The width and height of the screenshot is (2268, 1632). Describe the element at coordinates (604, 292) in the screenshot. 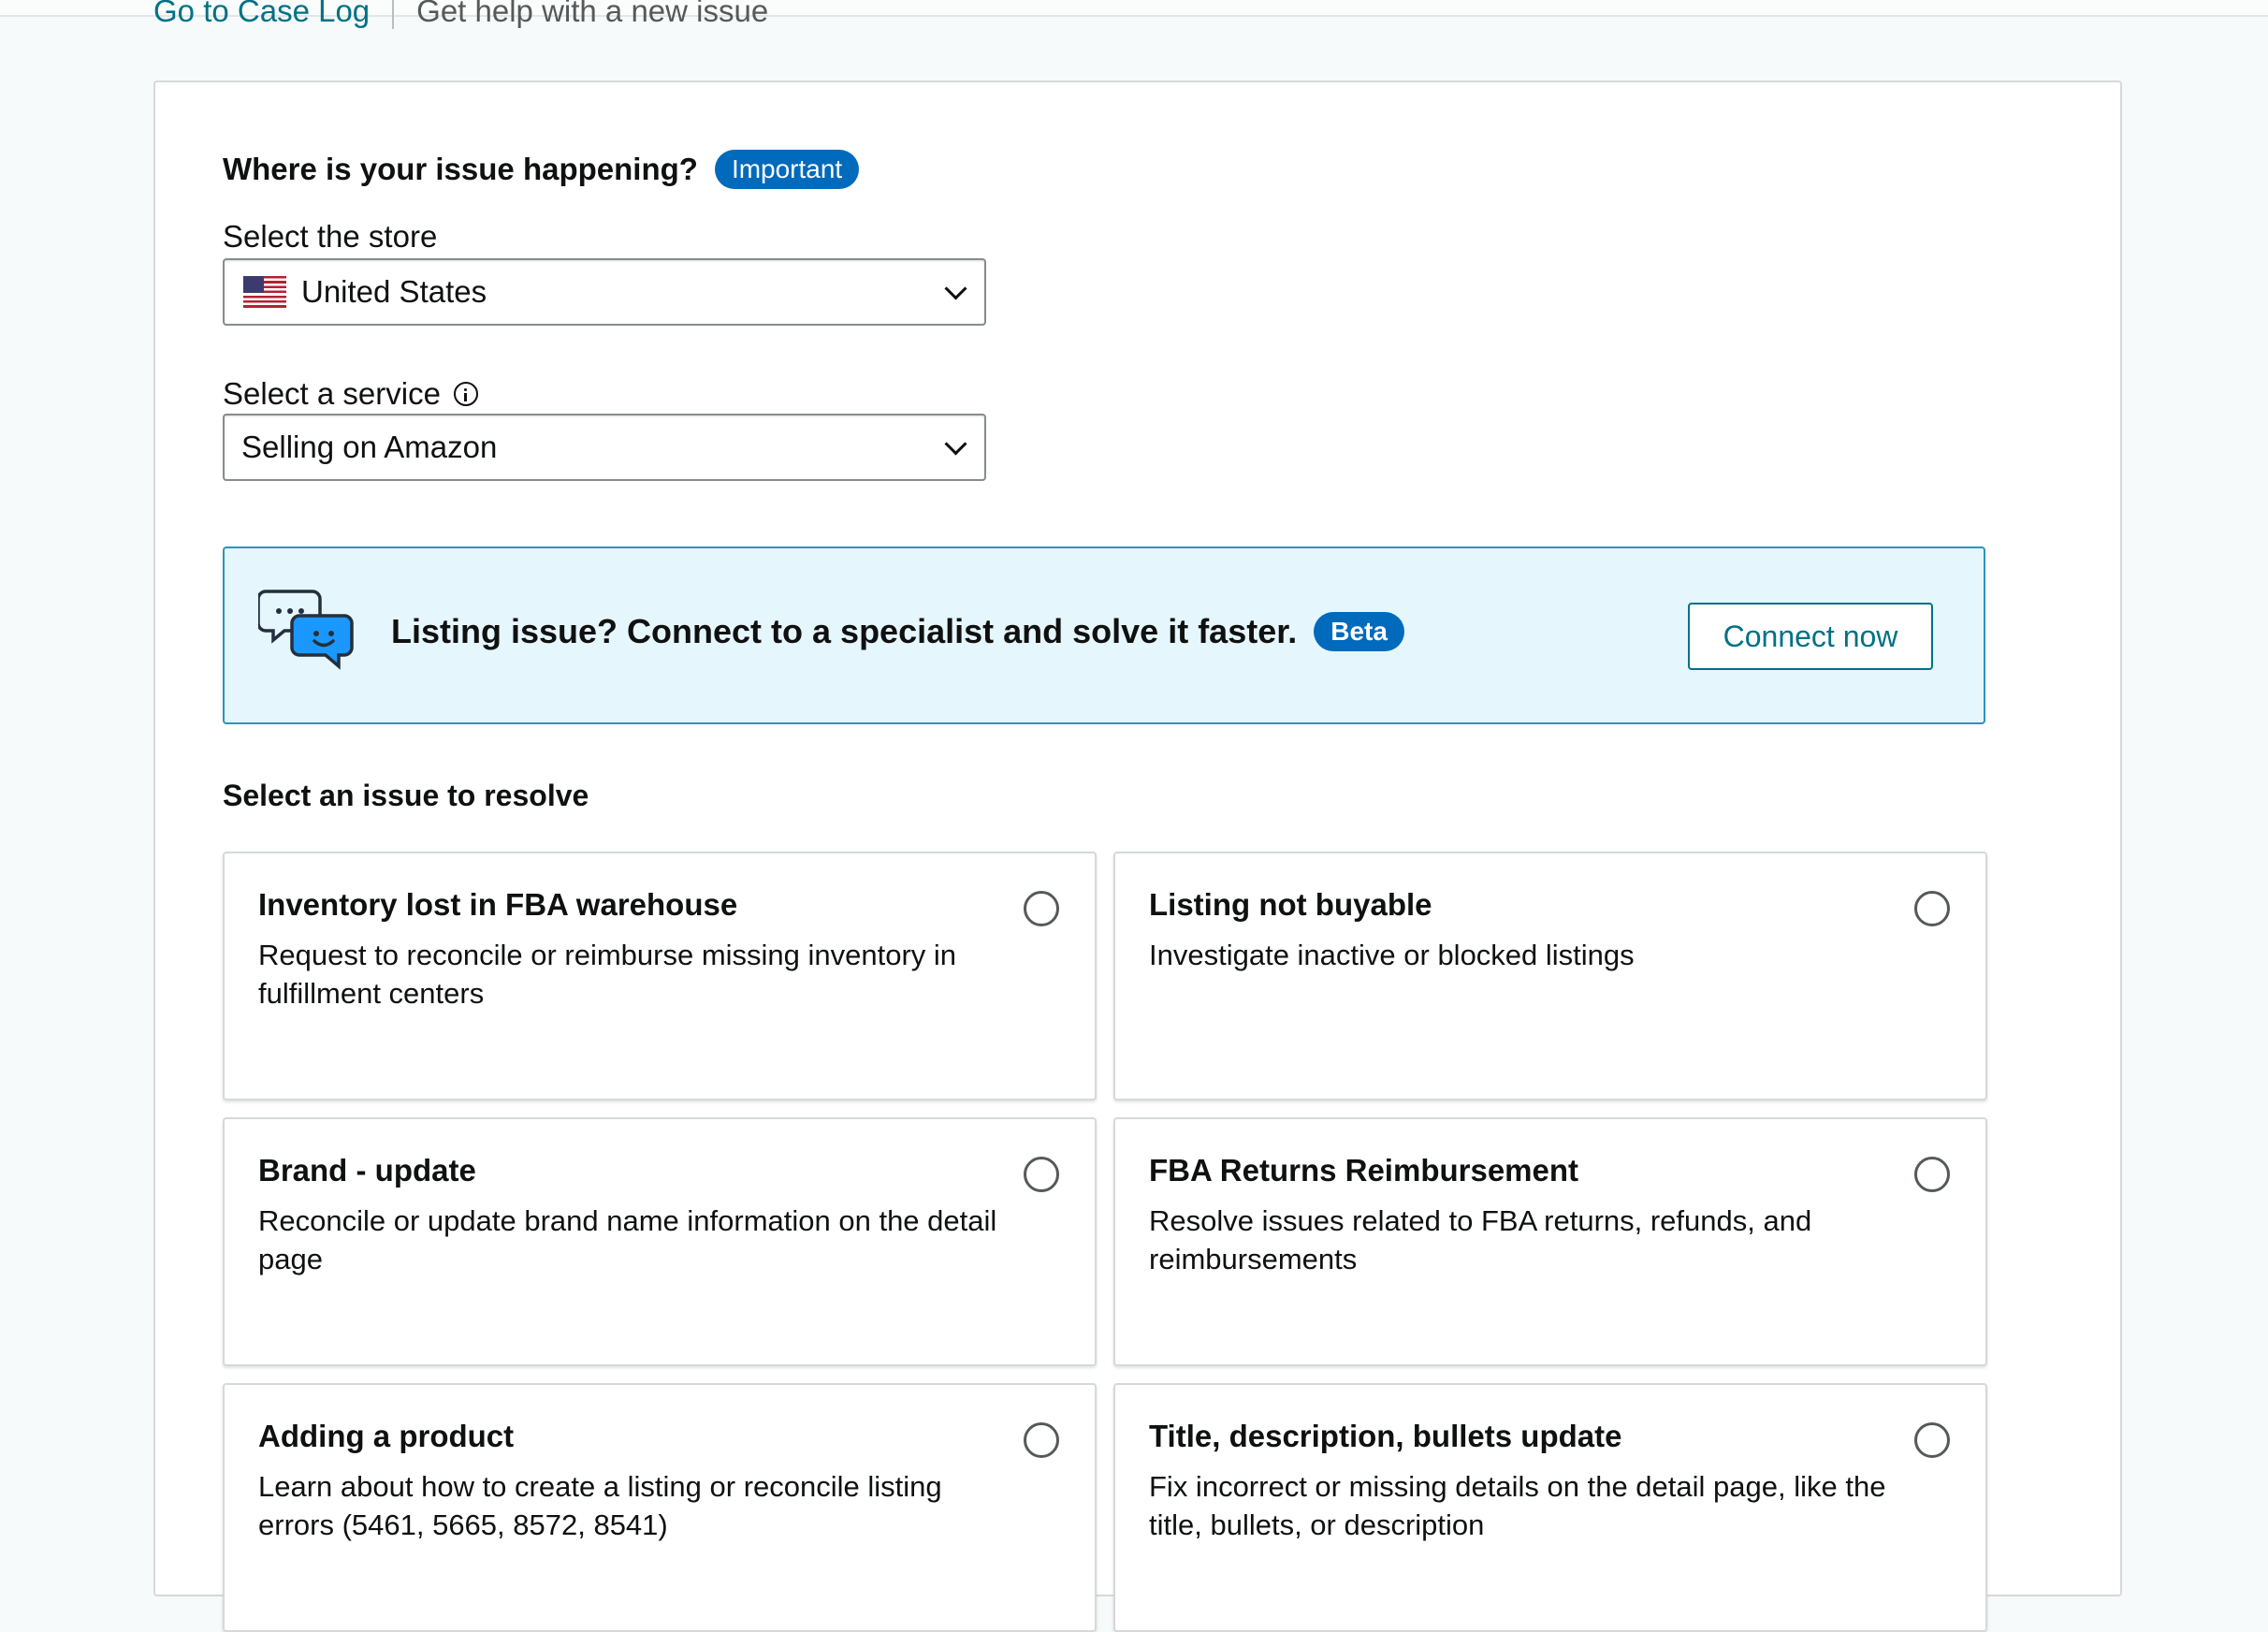

I see `store-select: United States` at that location.